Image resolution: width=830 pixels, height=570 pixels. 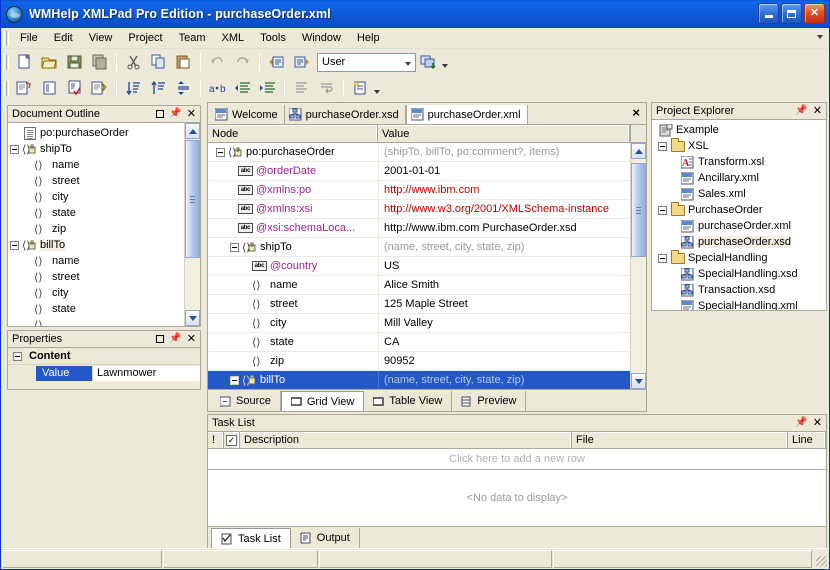 I want to click on grid-column-value: Value, so click(x=504, y=133).